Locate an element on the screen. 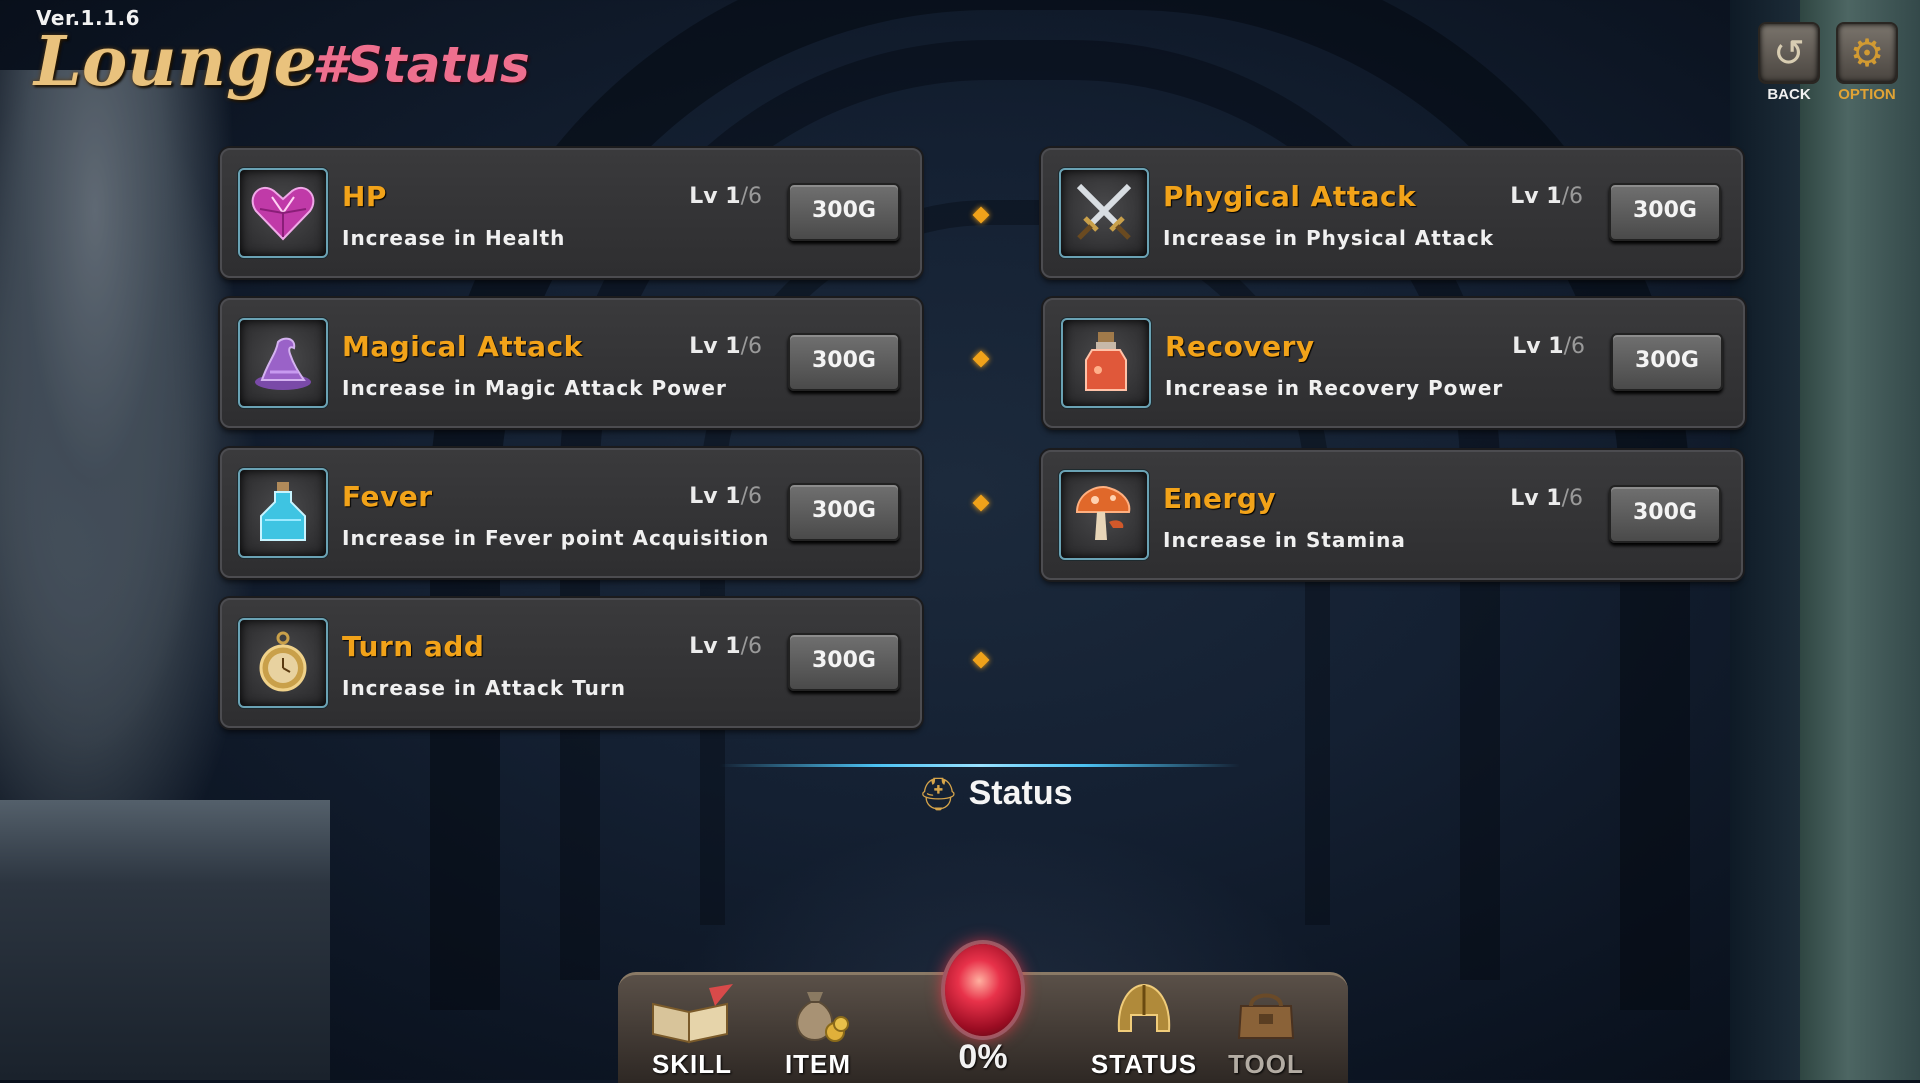 The width and height of the screenshot is (1920, 1083). mushroom-icon is located at coordinates (1104, 515).